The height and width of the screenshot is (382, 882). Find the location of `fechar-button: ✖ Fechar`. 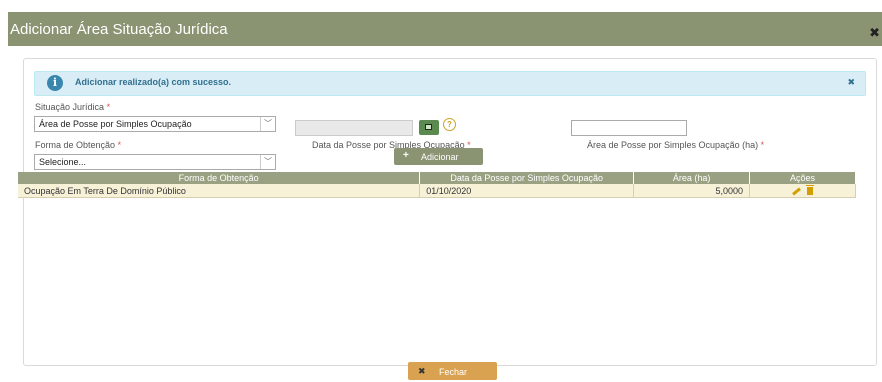

fechar-button: ✖ Fechar is located at coordinates (452, 371).